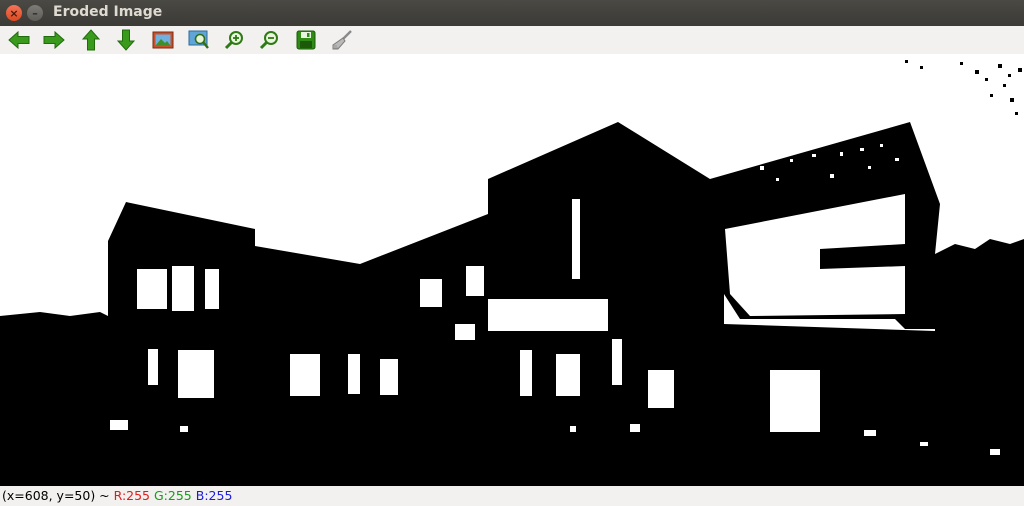  What do you see at coordinates (173, 495) in the screenshot?
I see `pixel-green-value: G:255` at bounding box center [173, 495].